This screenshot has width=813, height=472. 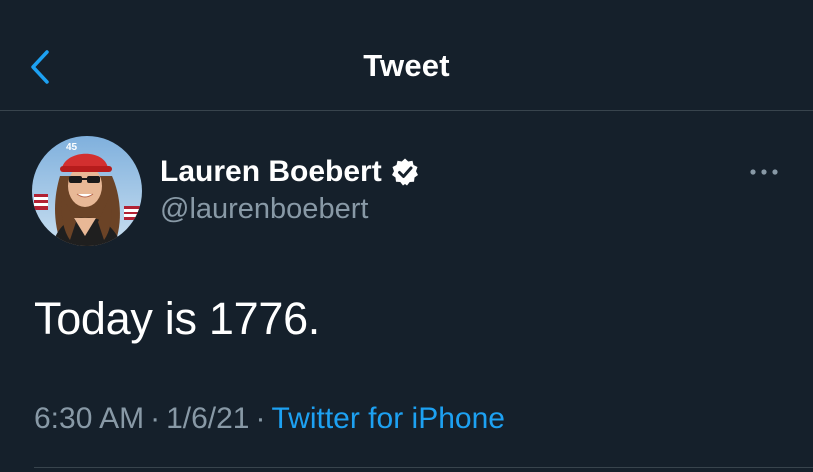 I want to click on more-options-icon, so click(x=764, y=172).